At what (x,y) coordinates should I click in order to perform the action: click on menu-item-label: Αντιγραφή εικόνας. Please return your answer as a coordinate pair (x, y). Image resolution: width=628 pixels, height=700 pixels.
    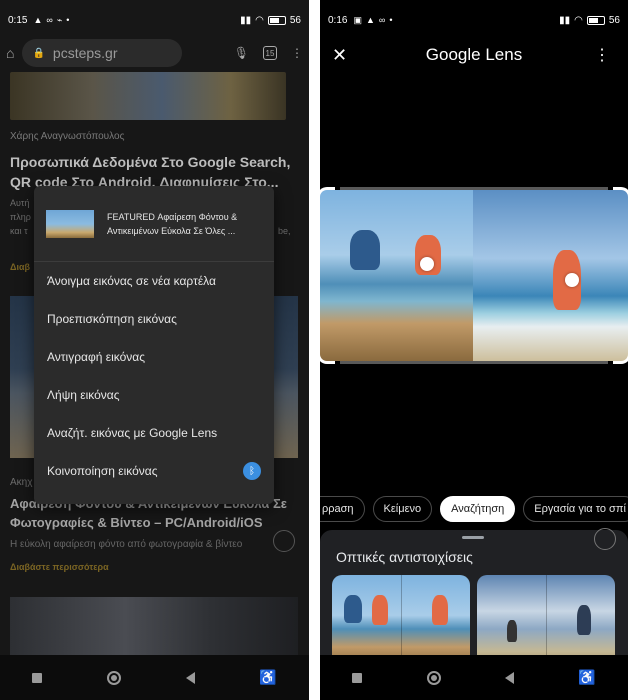
    Looking at the image, I should click on (96, 357).